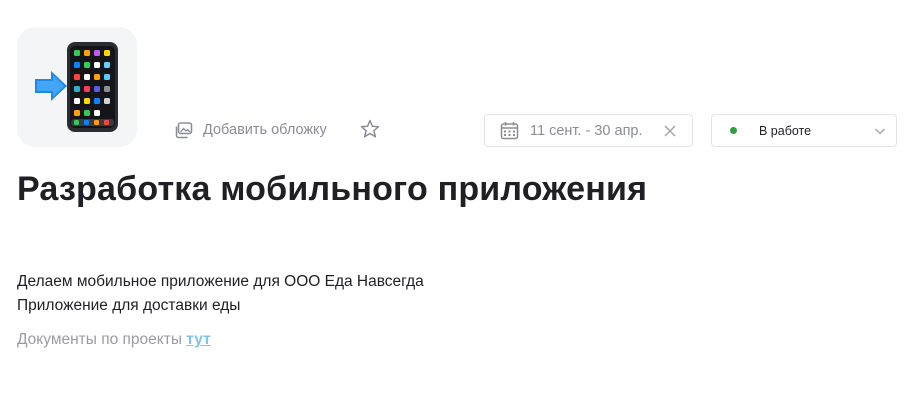 The image size is (908, 405). What do you see at coordinates (733, 130) in the screenshot?
I see `status-dot` at bounding box center [733, 130].